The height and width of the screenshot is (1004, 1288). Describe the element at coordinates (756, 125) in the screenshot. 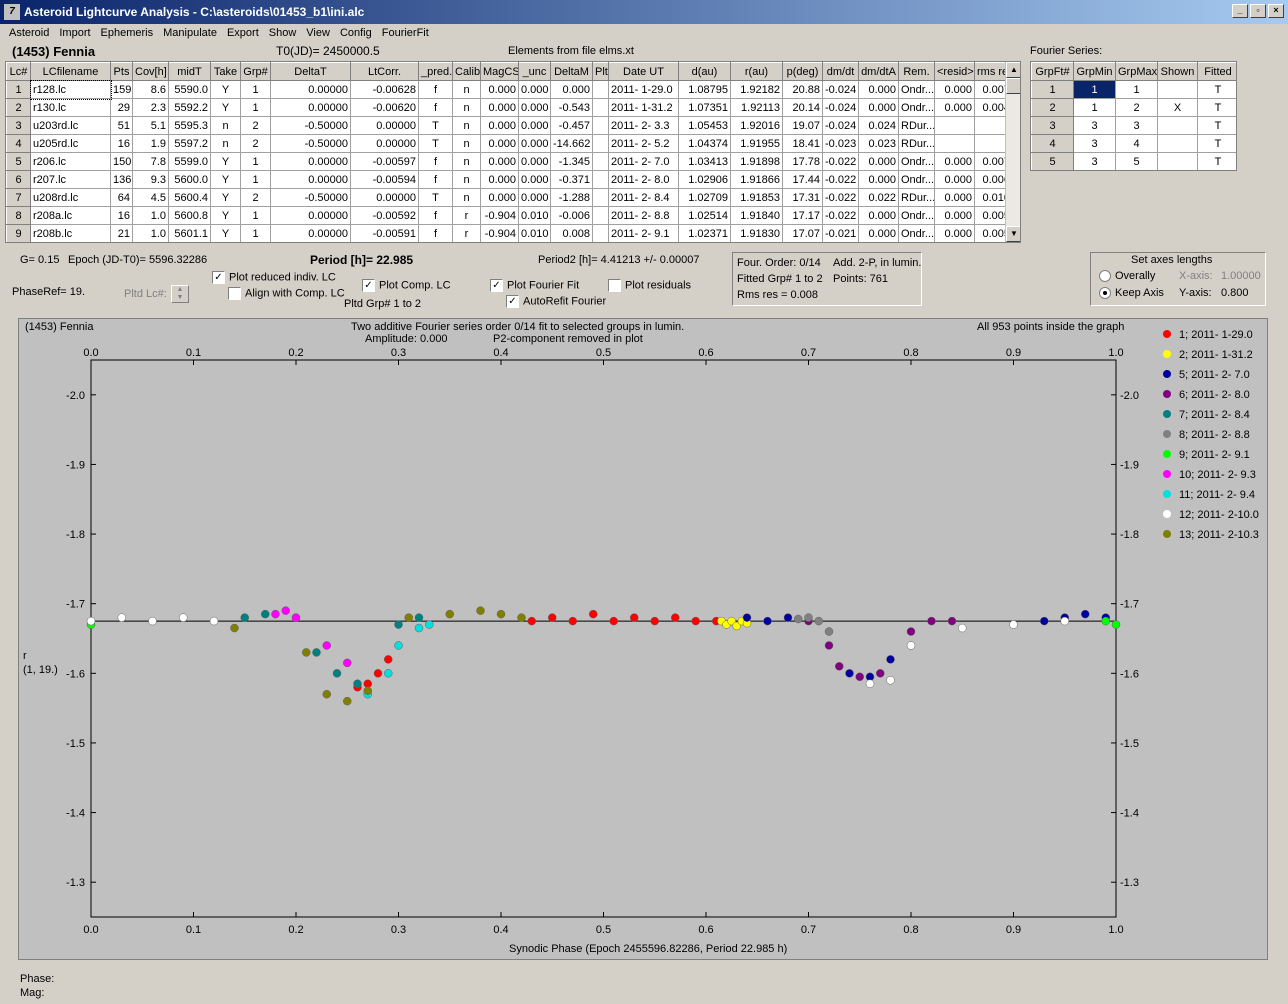

I see `table-cell: 1.92016` at that location.